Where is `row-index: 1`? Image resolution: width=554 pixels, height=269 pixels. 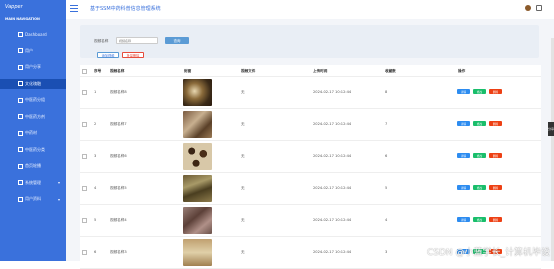 row-index: 1 is located at coordinates (95, 92).